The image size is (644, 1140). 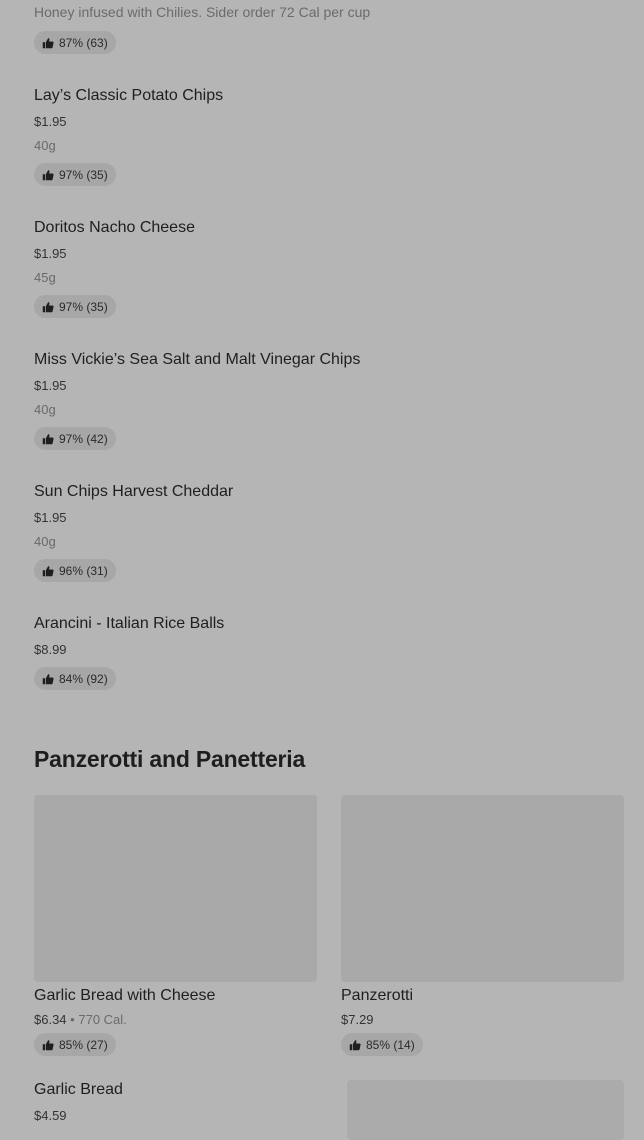 What do you see at coordinates (83, 678) in the screenshot?
I see `rating-text: 84% (92)` at bounding box center [83, 678].